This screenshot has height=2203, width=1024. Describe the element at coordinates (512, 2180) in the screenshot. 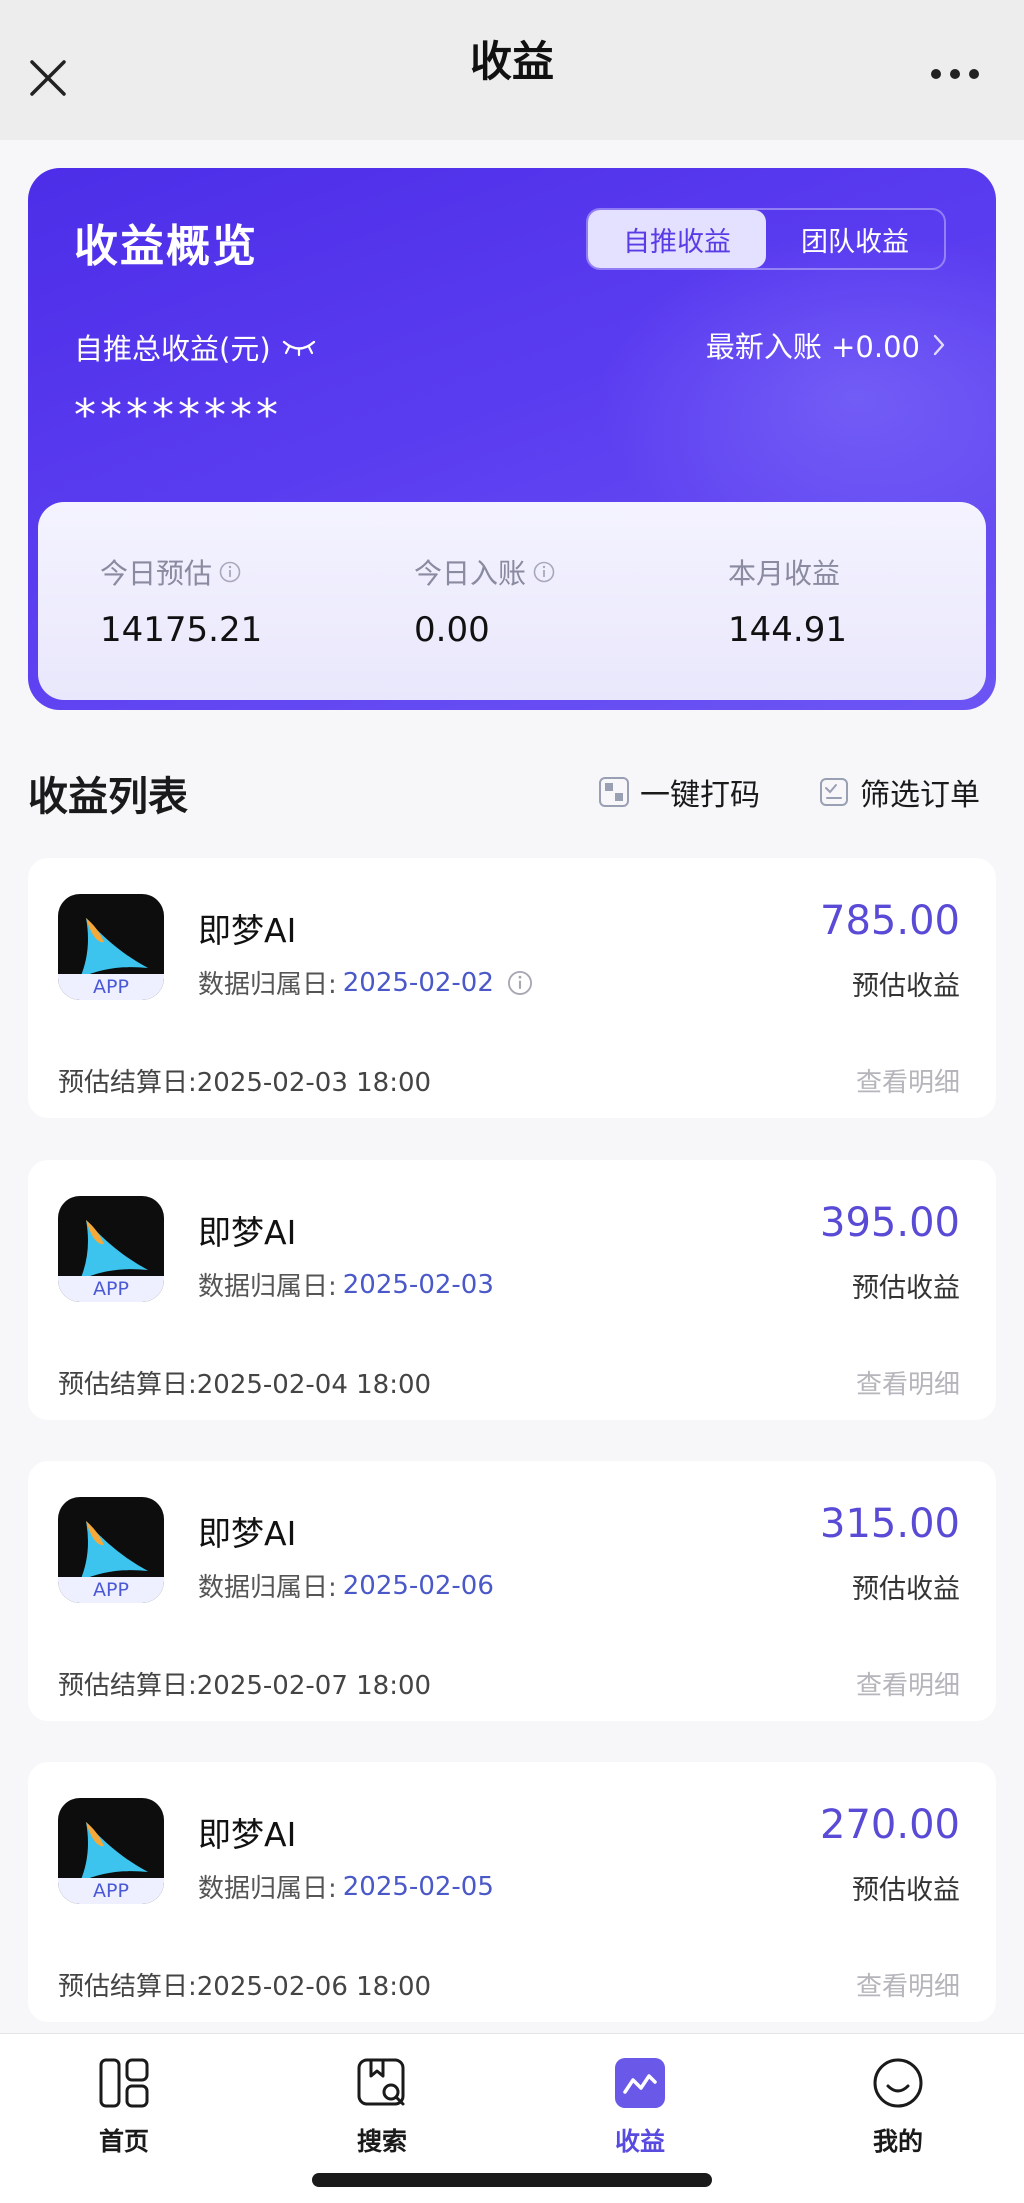

I see `home-indicator` at that location.